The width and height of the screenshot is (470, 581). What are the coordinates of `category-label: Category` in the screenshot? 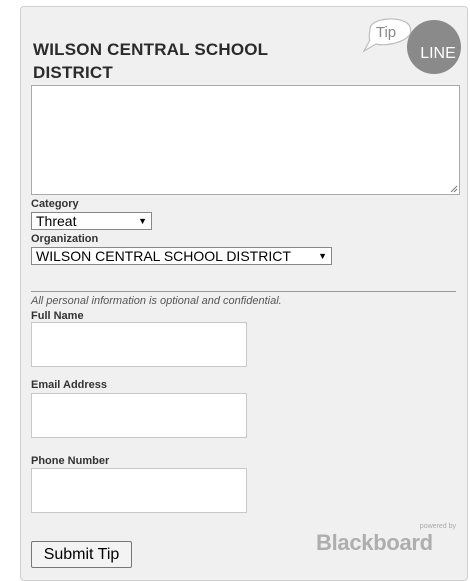 It's located at (55, 204).